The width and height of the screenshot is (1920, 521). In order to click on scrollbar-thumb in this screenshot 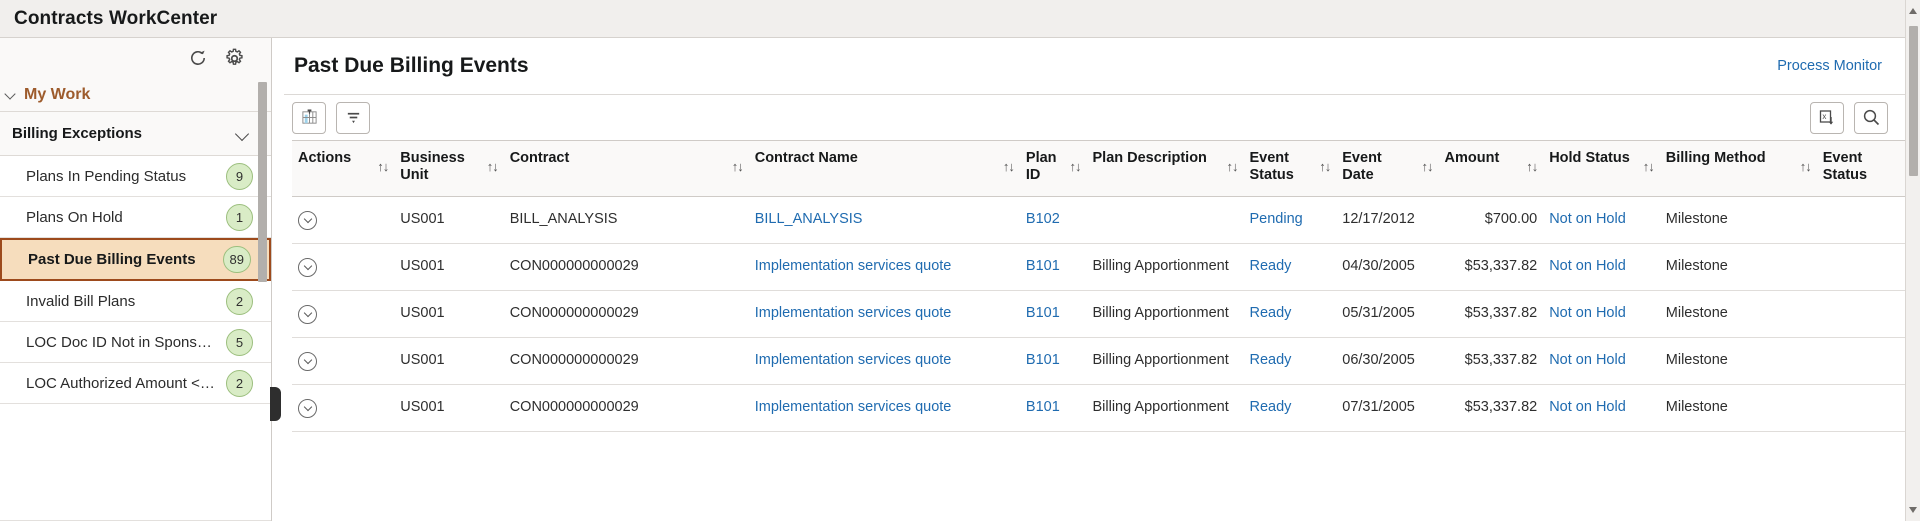, I will do `click(1913, 101)`.